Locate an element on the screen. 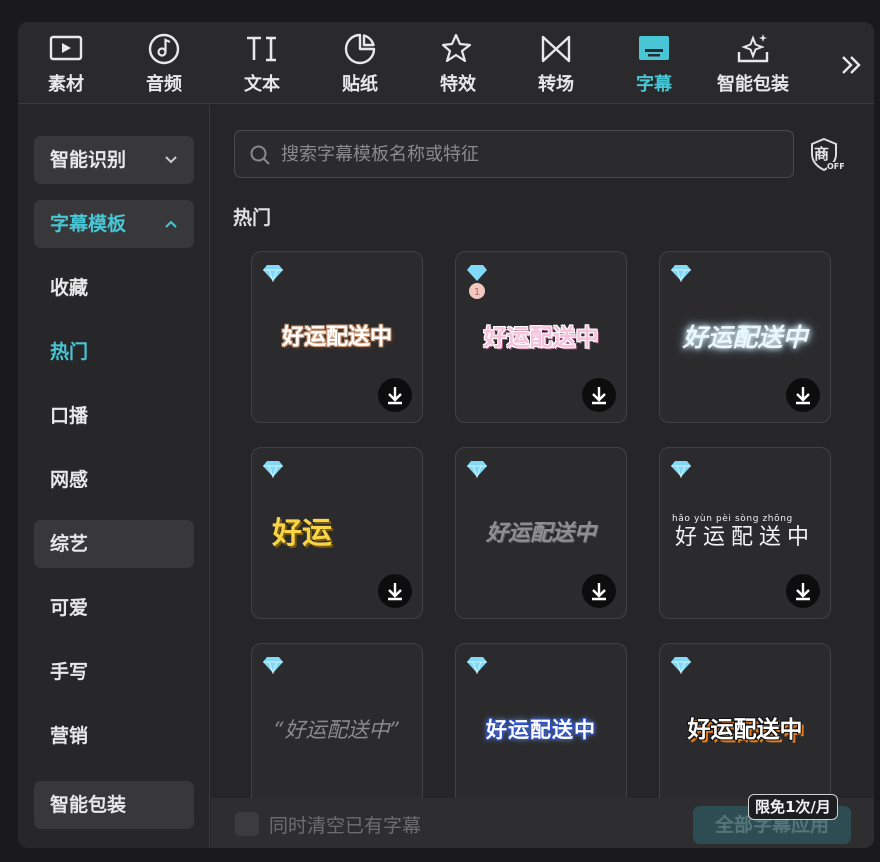  sidebar-item-variety: 综艺 is located at coordinates (114, 544).